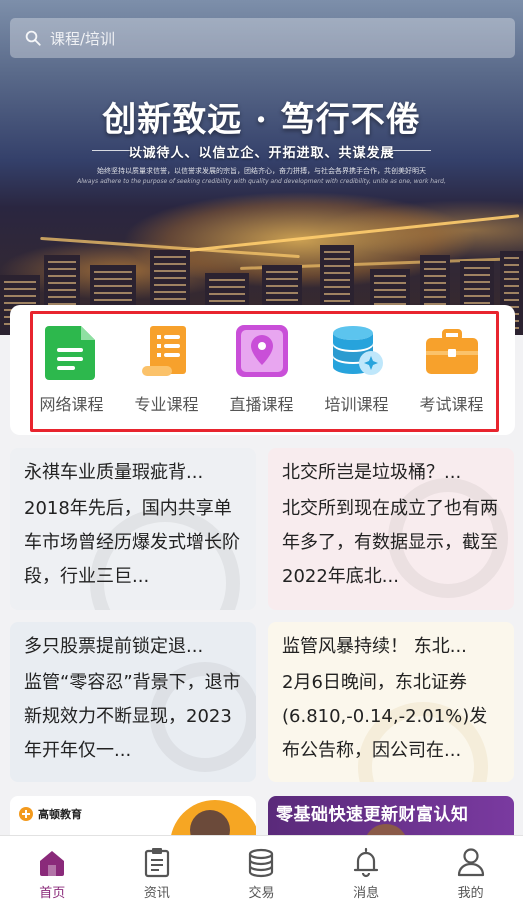  Describe the element at coordinates (451, 404) in the screenshot. I see `category-label: 考试课程` at that location.